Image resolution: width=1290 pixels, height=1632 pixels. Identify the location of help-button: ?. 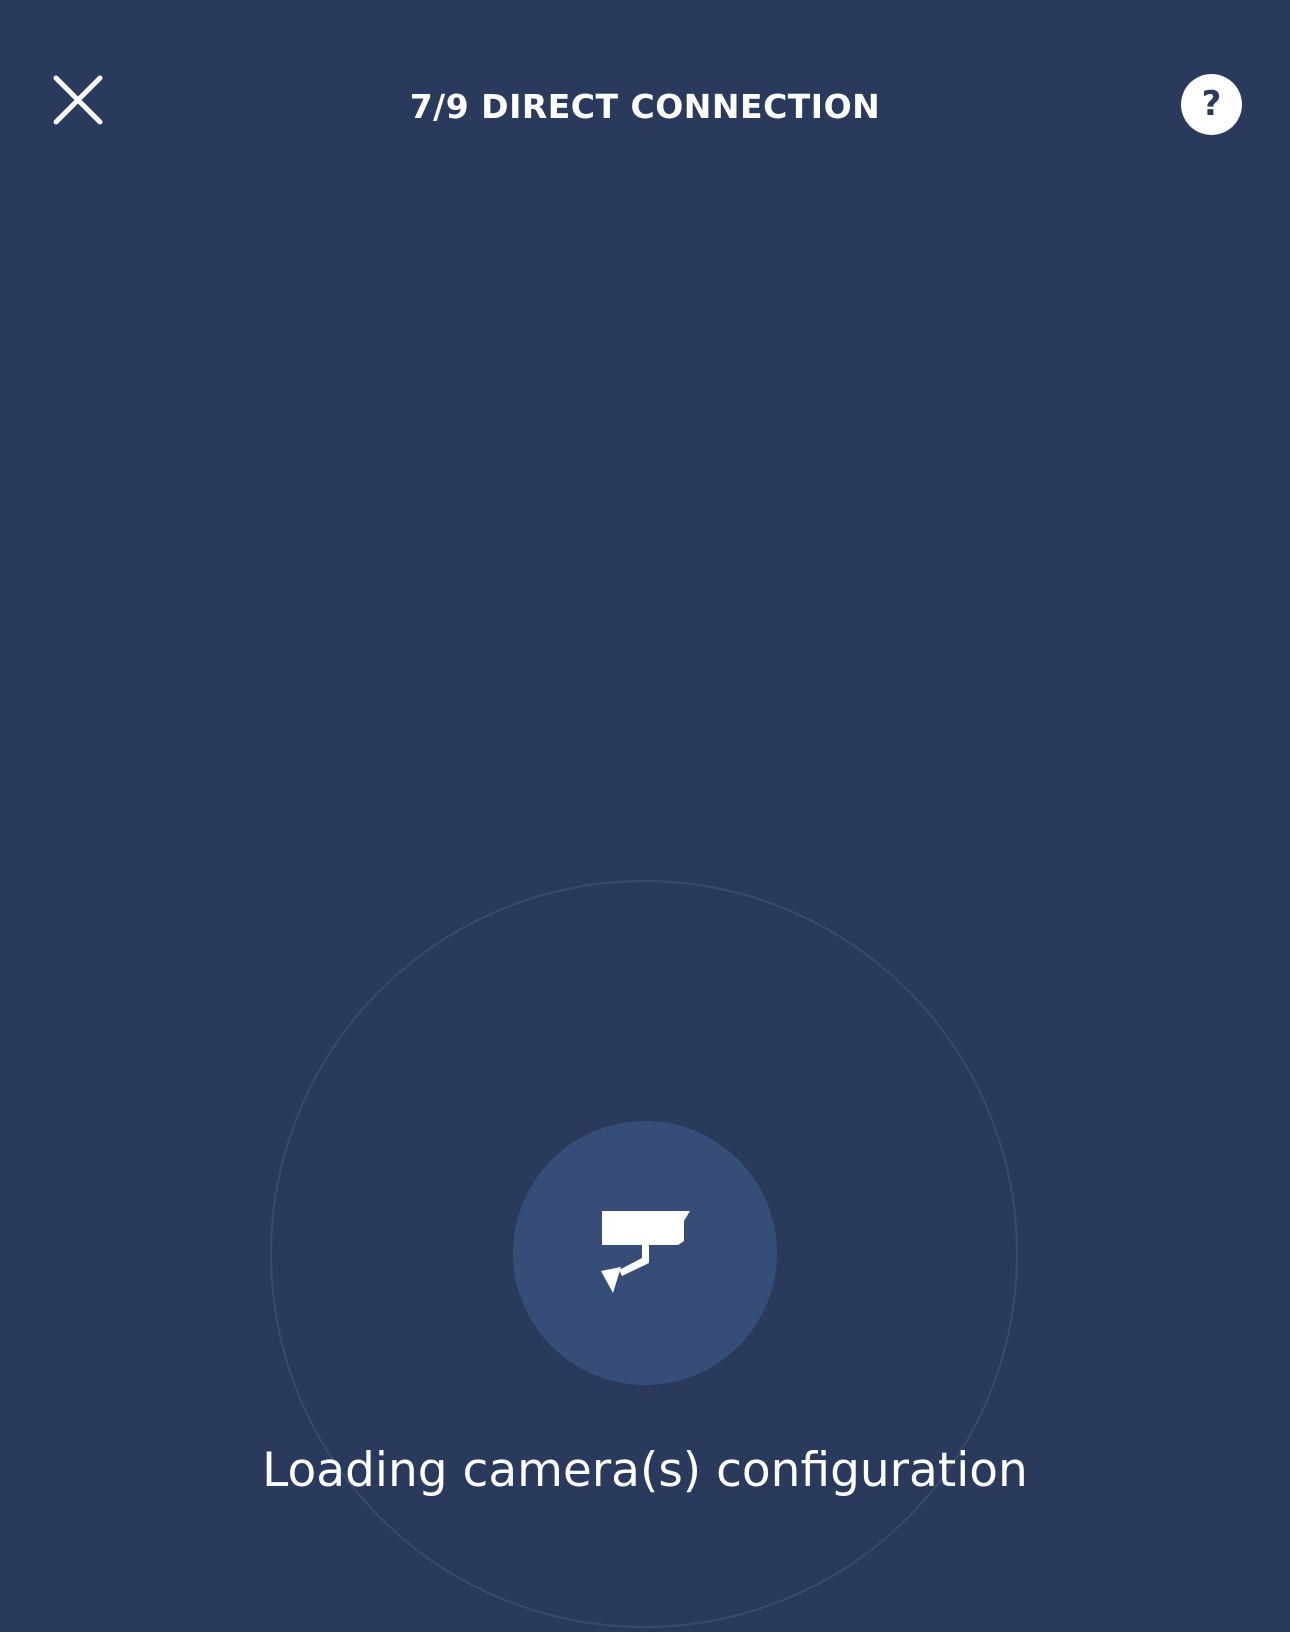
(1211, 104).